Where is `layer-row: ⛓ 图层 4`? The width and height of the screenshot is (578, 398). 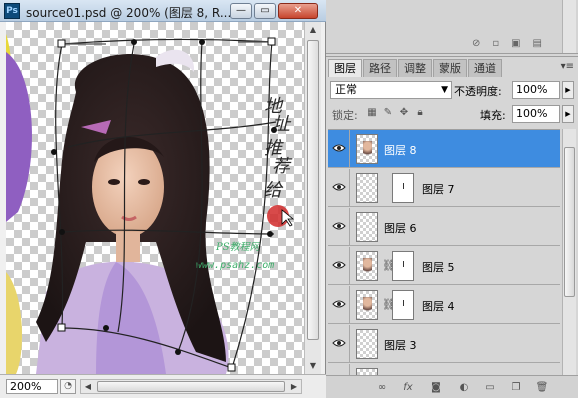 layer-row: ⛓ 图层 4 is located at coordinates (444, 305).